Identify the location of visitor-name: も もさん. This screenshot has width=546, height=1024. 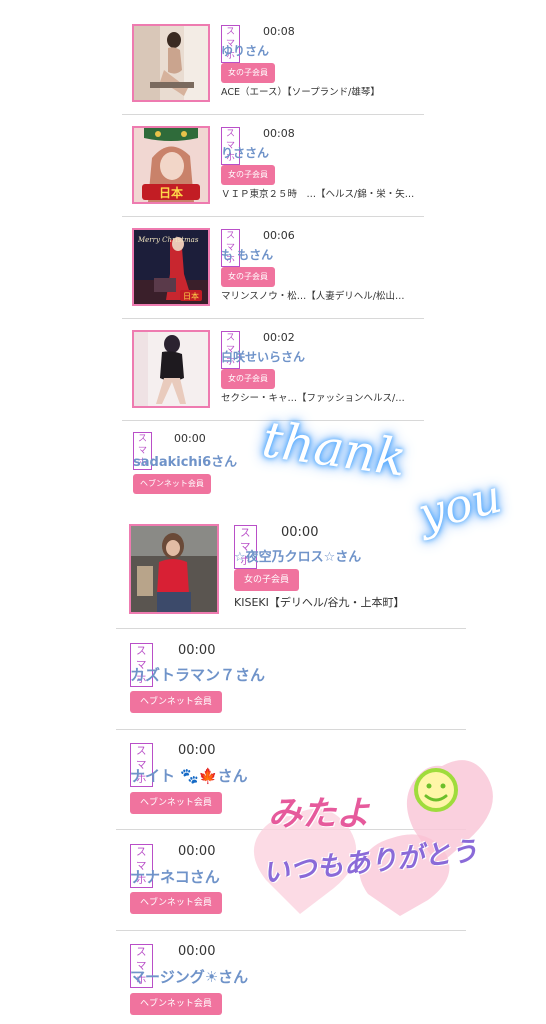
(247, 254).